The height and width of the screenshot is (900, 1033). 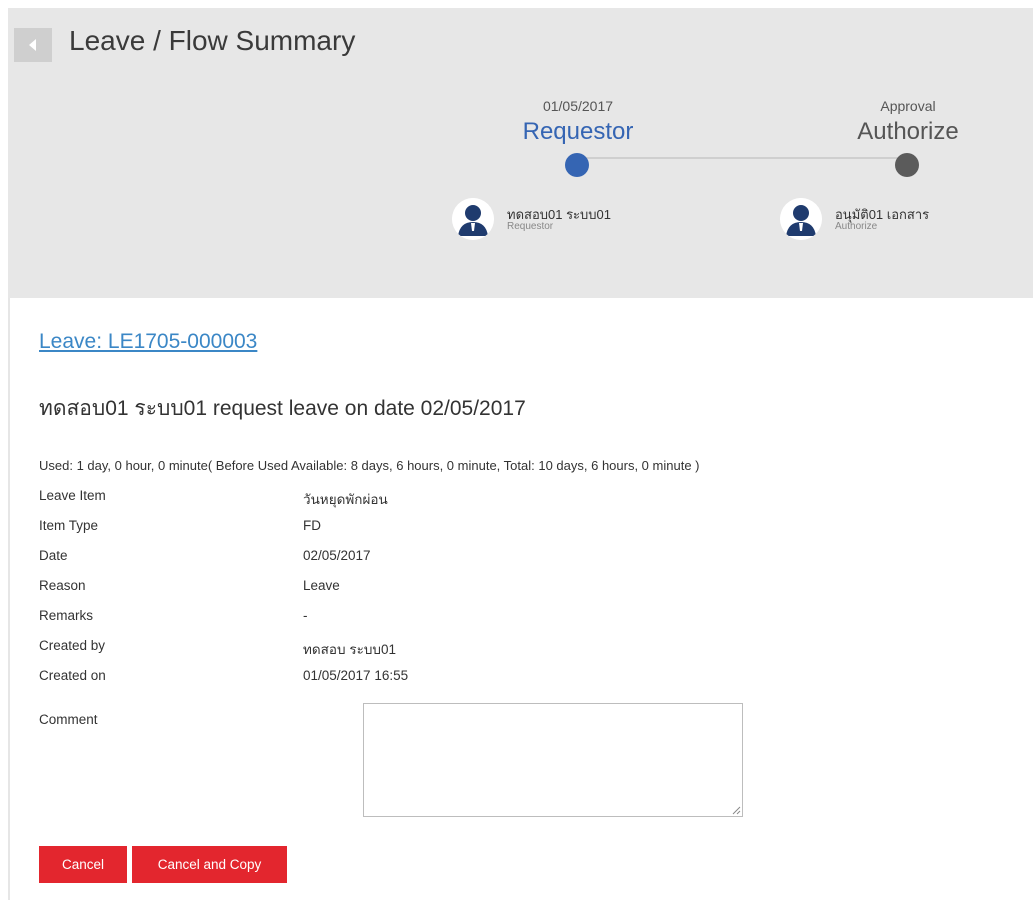 What do you see at coordinates (736, 810) in the screenshot?
I see `resize-grip-icon` at bounding box center [736, 810].